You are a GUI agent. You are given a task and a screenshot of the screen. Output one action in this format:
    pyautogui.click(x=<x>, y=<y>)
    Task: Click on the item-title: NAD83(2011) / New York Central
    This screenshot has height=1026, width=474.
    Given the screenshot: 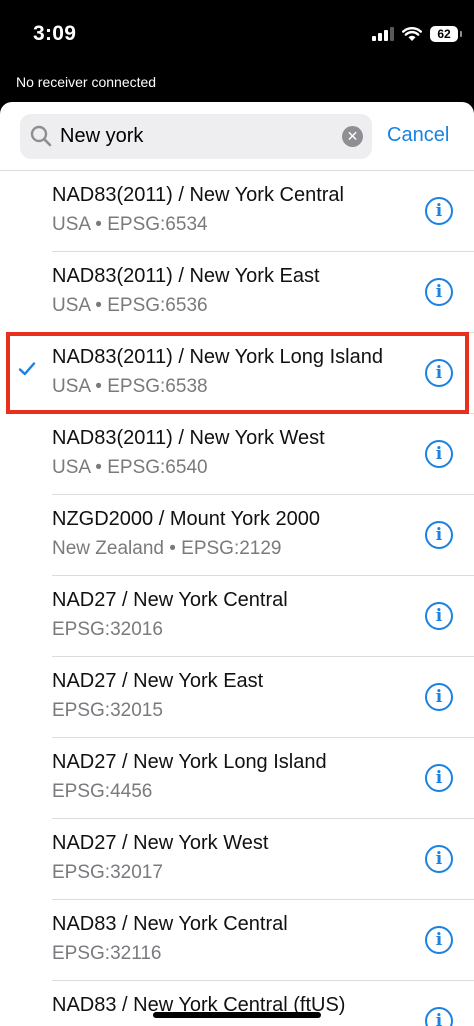 What is the action you would take?
    pyautogui.click(x=198, y=195)
    